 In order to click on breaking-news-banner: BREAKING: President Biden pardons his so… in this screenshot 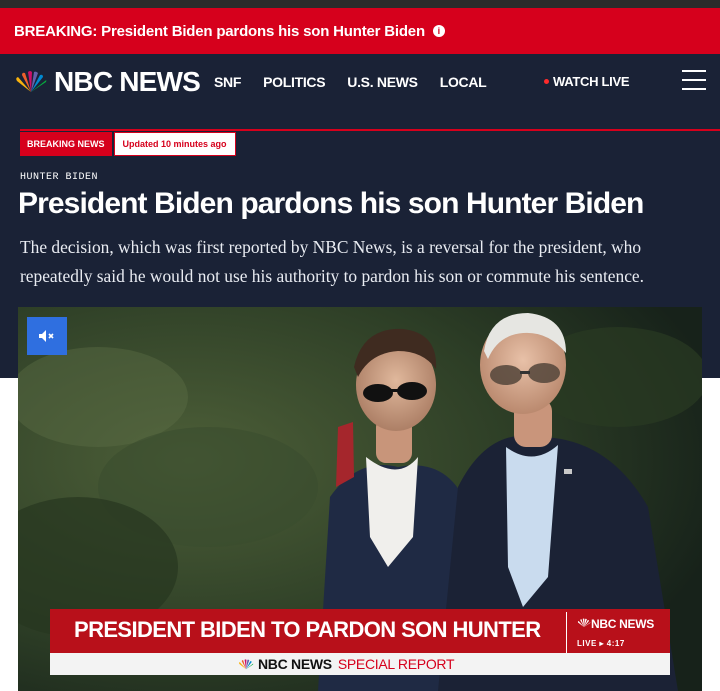, I will do `click(360, 31)`.